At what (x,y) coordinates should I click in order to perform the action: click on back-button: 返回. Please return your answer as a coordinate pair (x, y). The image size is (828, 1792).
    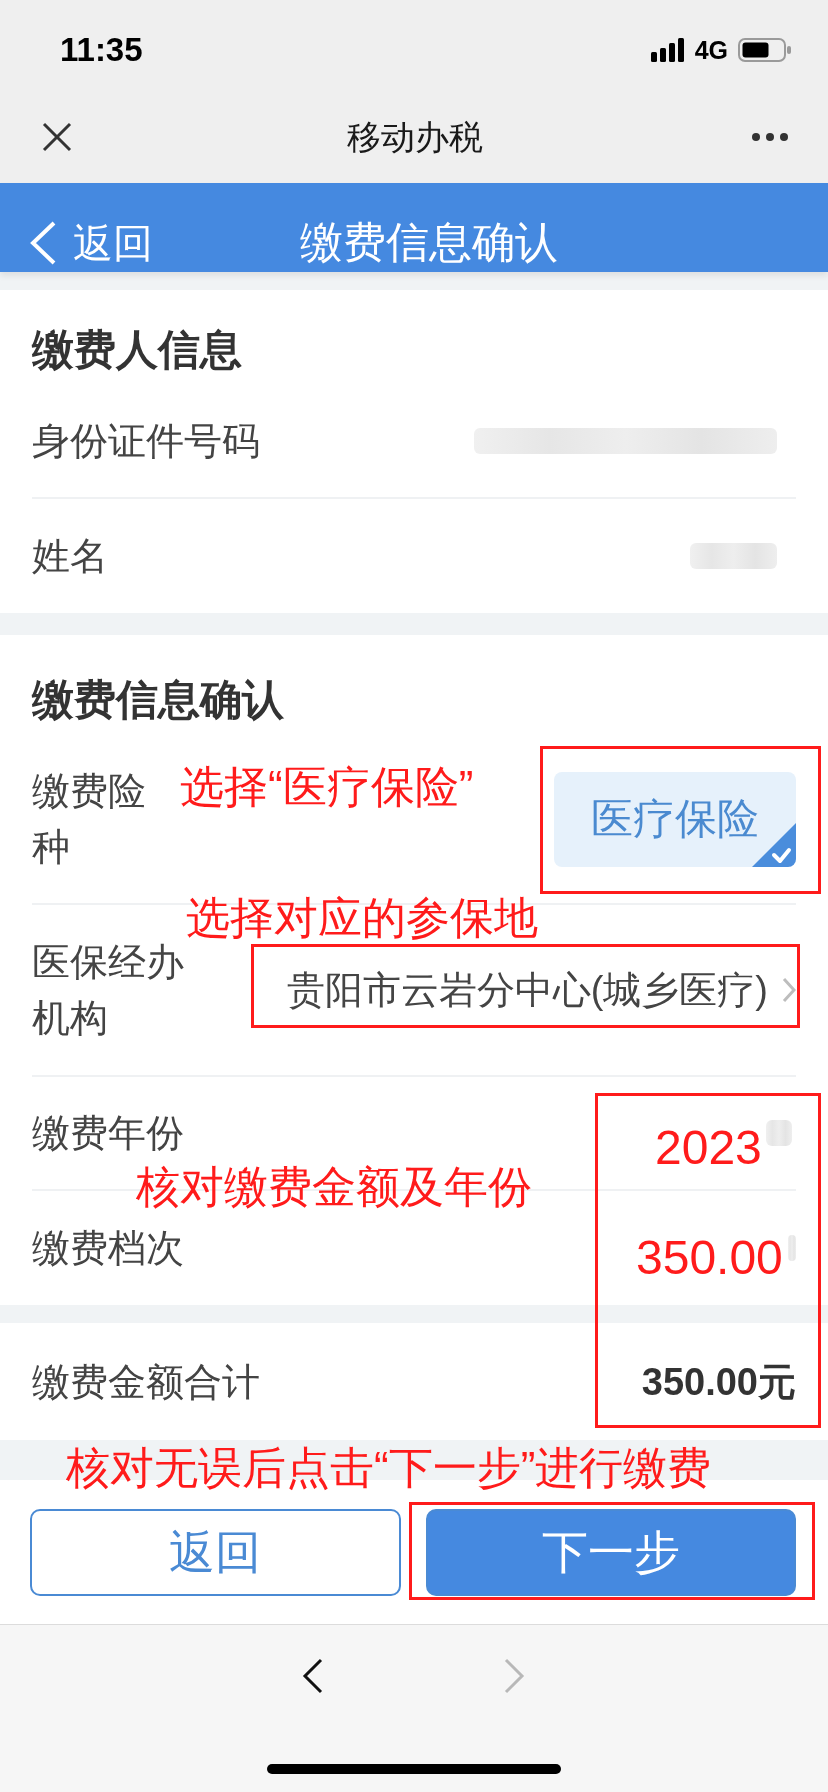
    Looking at the image, I should click on (91, 243).